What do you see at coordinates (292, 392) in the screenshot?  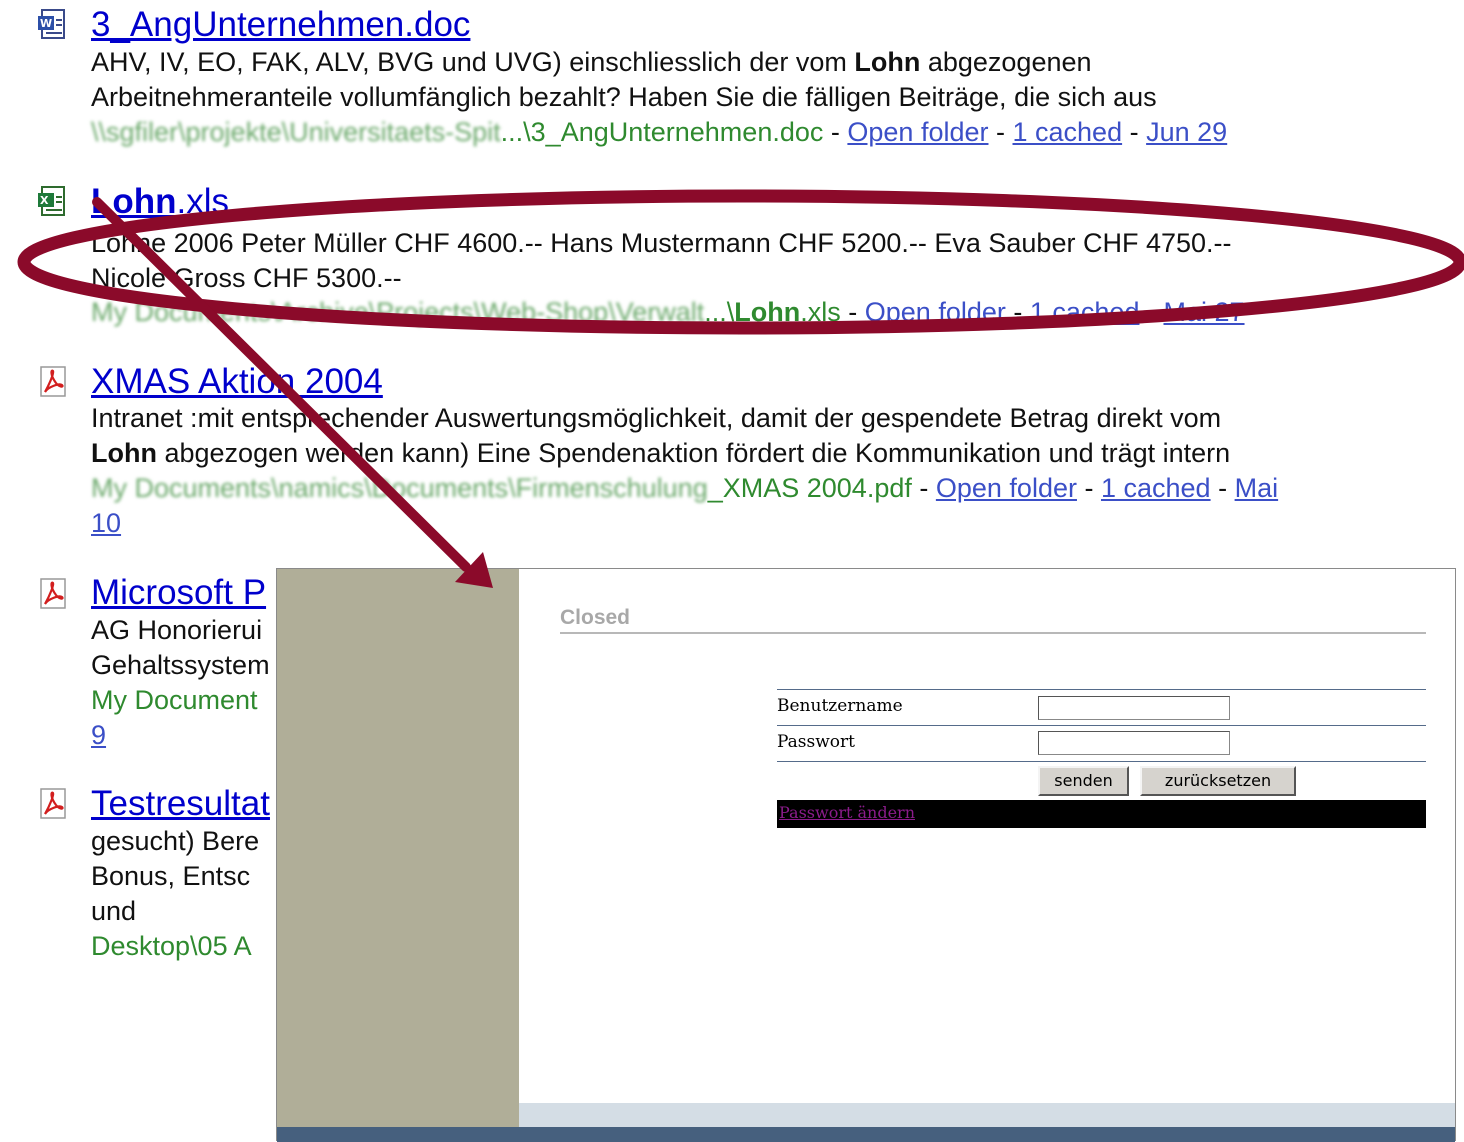 I see `pointer-arrow` at bounding box center [292, 392].